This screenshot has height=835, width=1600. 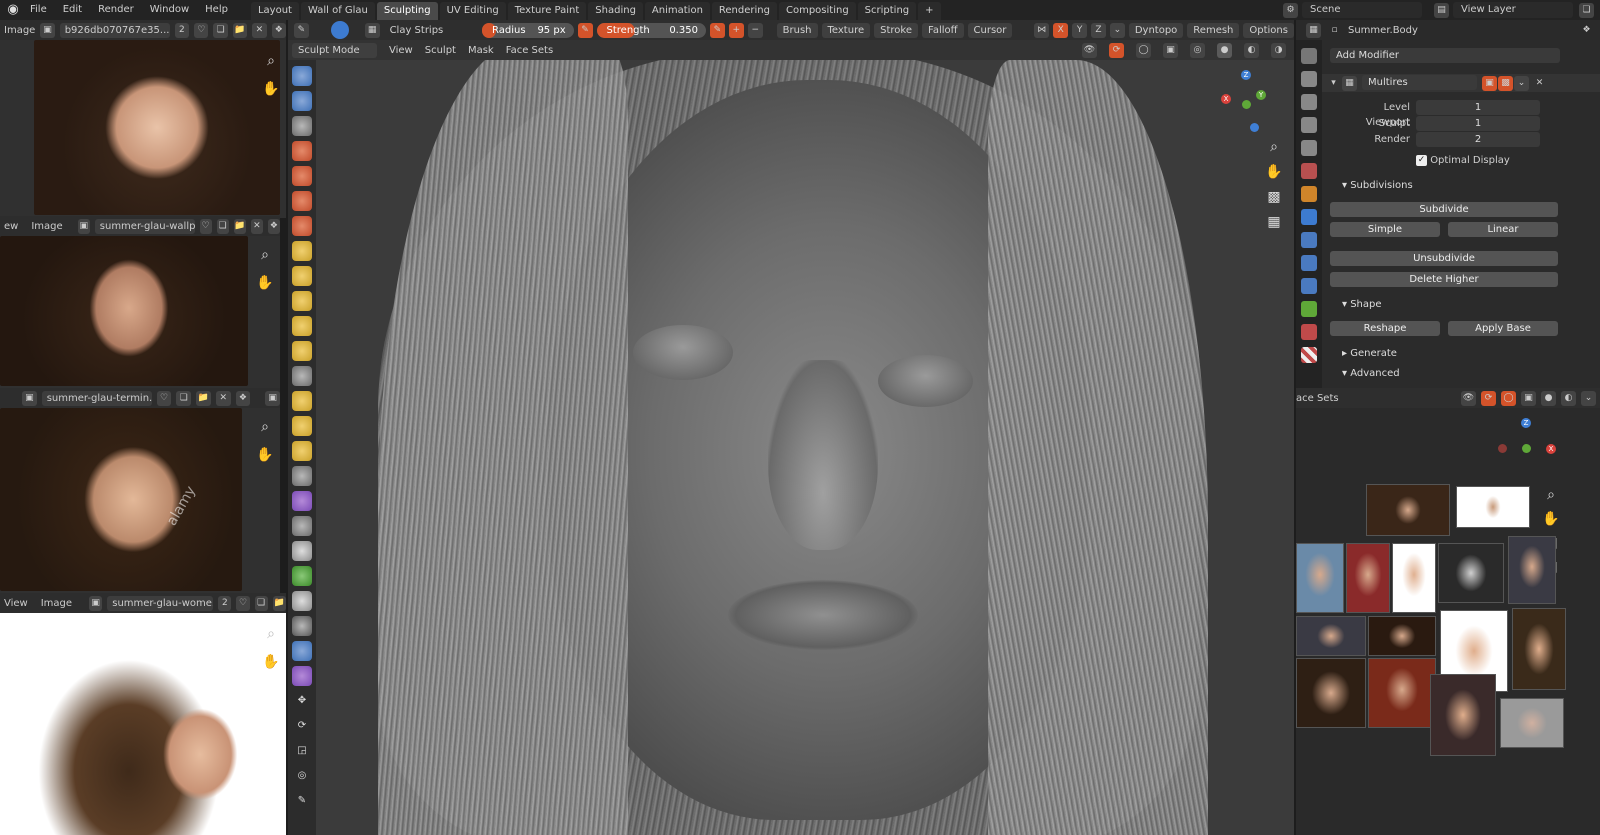 I want to click on world-tab-icon, so click(x=1309, y=171).